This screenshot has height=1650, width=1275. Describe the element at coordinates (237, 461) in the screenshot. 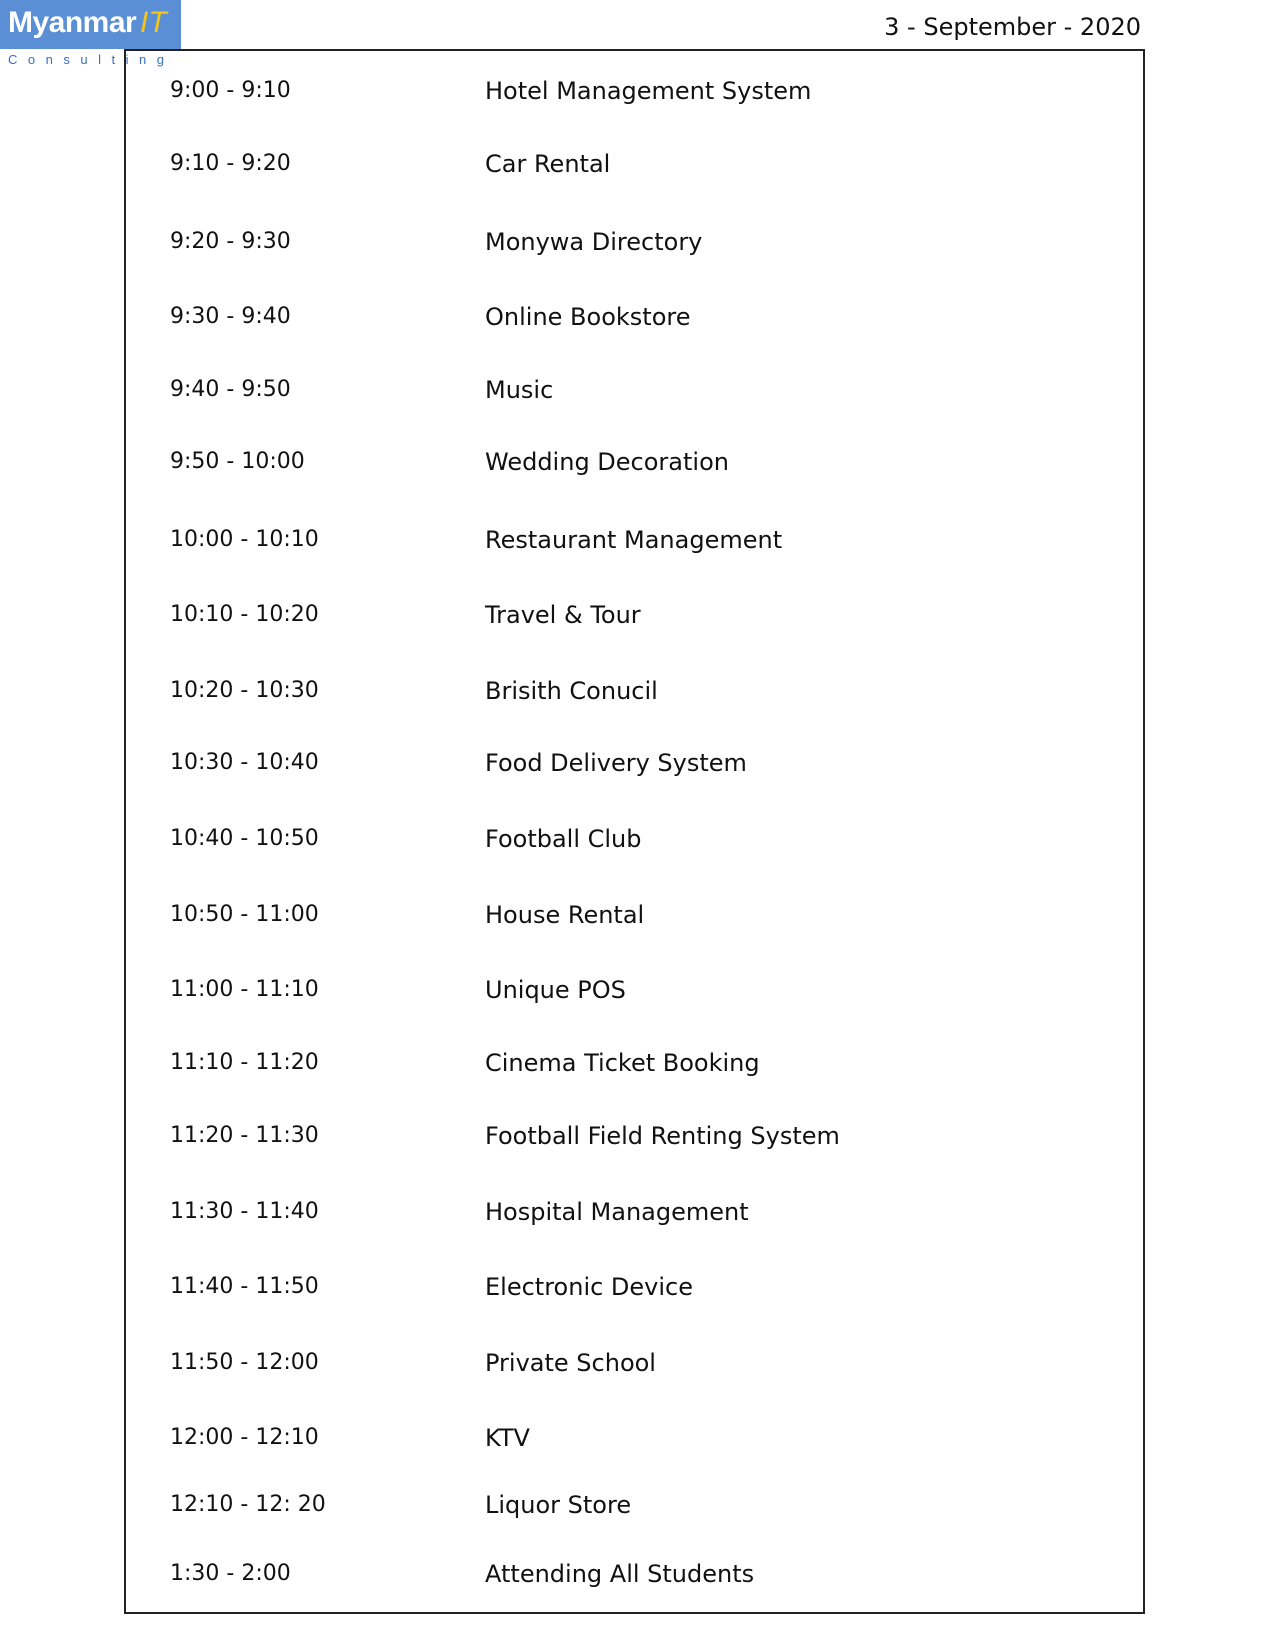

I see `time-slot: 9:50 - 10:00` at that location.